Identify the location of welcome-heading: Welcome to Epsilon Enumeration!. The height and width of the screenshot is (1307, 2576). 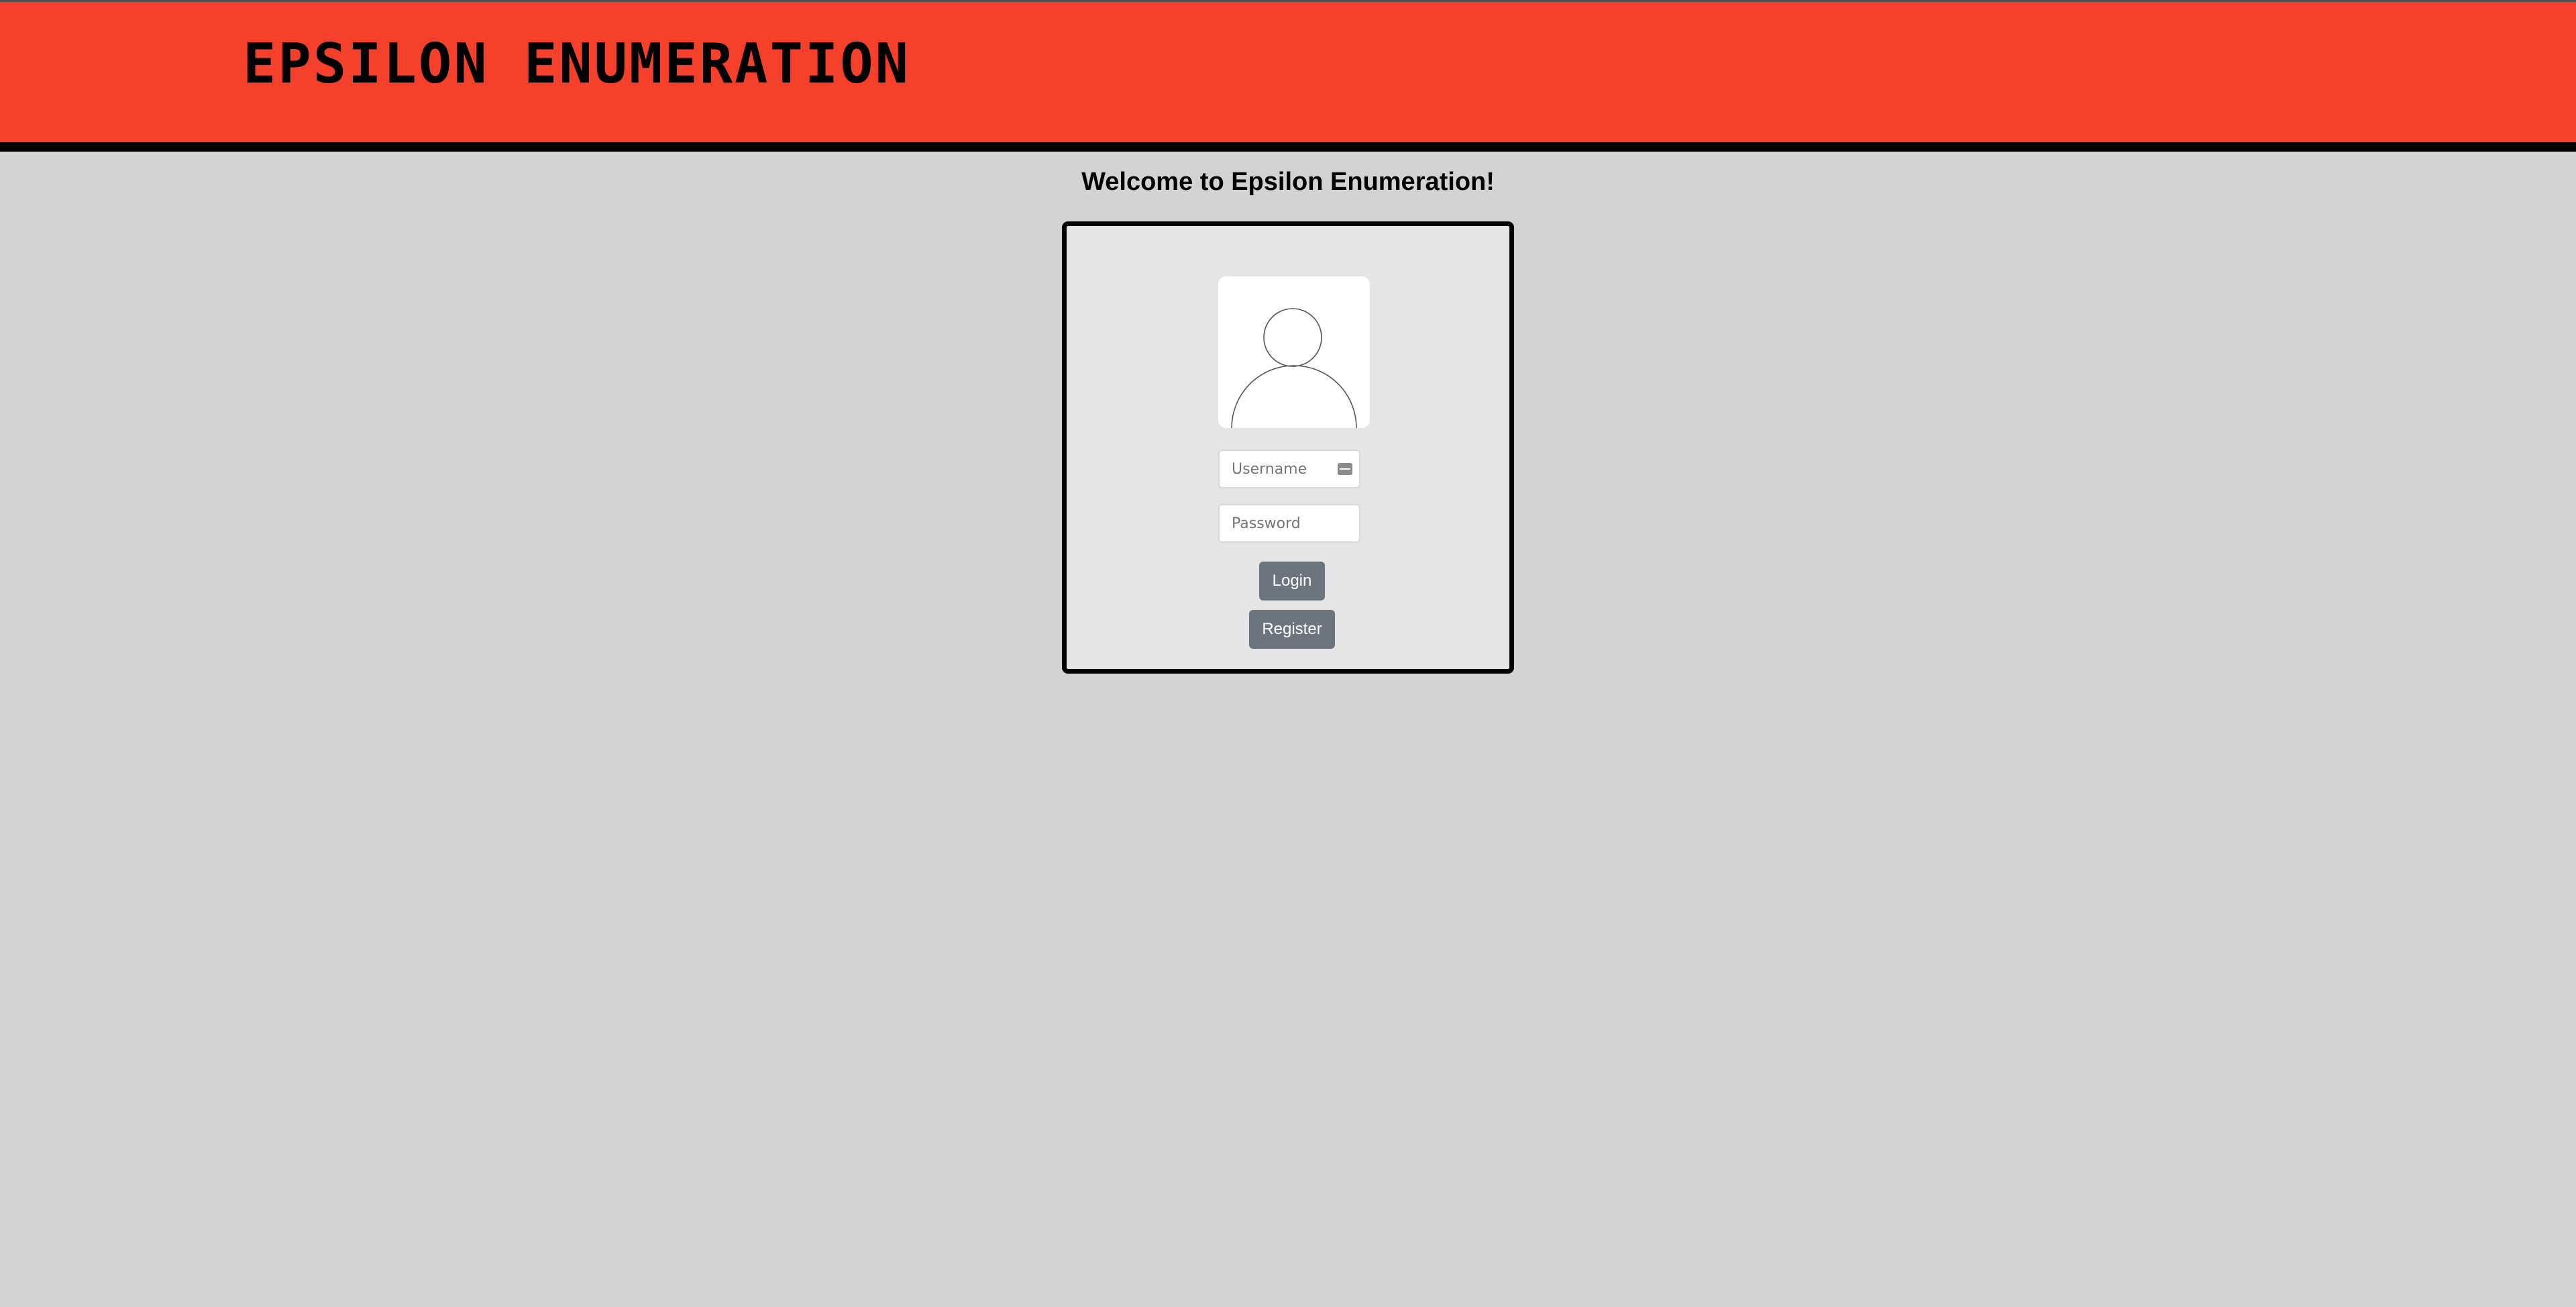
(1288, 182).